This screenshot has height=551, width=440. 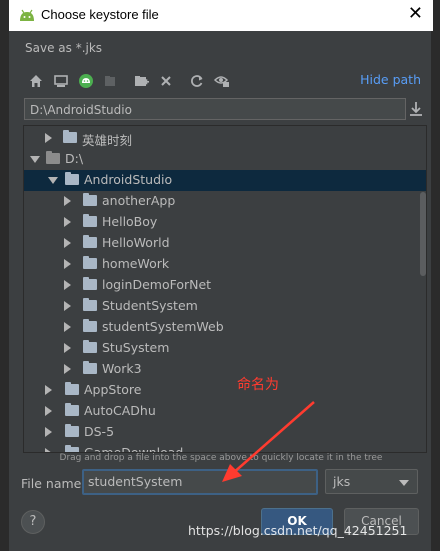 I want to click on tree-row-label: Work3, so click(x=122, y=368).